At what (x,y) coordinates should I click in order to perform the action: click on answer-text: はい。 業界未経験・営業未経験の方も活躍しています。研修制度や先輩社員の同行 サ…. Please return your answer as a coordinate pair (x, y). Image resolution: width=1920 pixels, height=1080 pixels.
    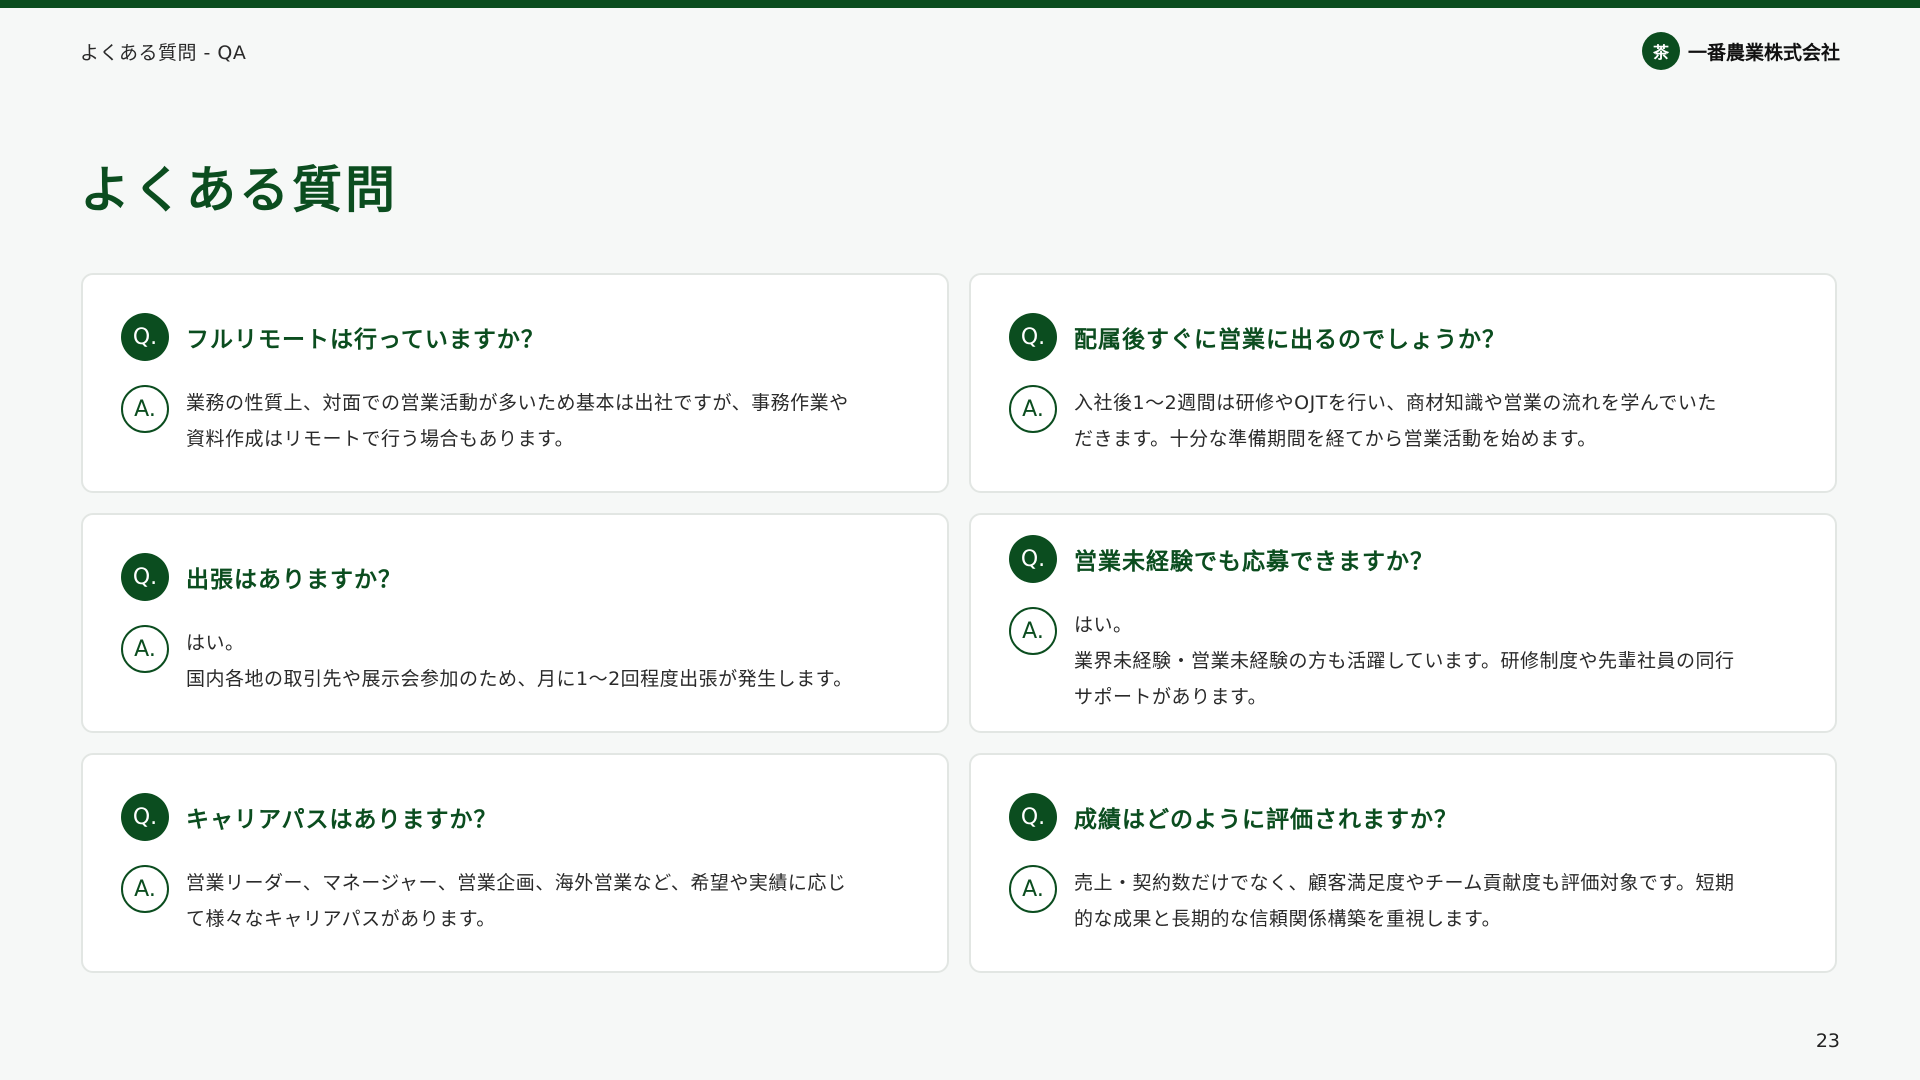
    Looking at the image, I should click on (1404, 661).